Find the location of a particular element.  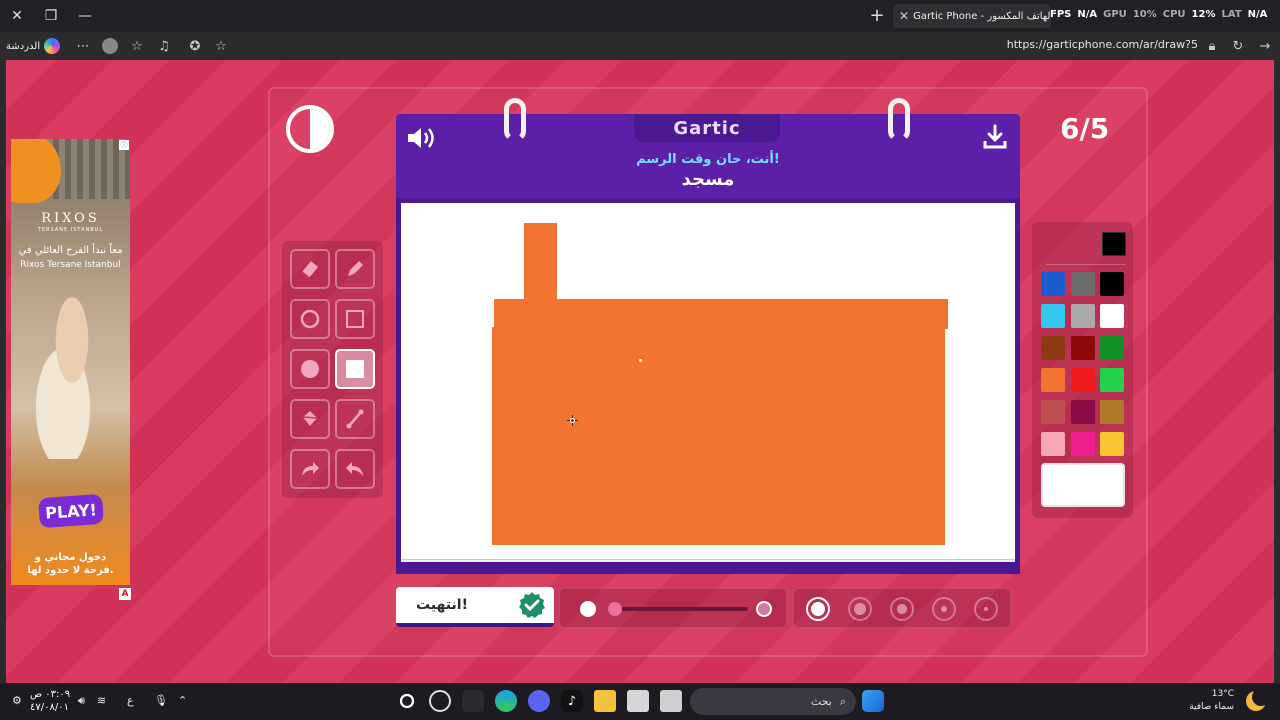

new-tab-button: + is located at coordinates (877, 15).